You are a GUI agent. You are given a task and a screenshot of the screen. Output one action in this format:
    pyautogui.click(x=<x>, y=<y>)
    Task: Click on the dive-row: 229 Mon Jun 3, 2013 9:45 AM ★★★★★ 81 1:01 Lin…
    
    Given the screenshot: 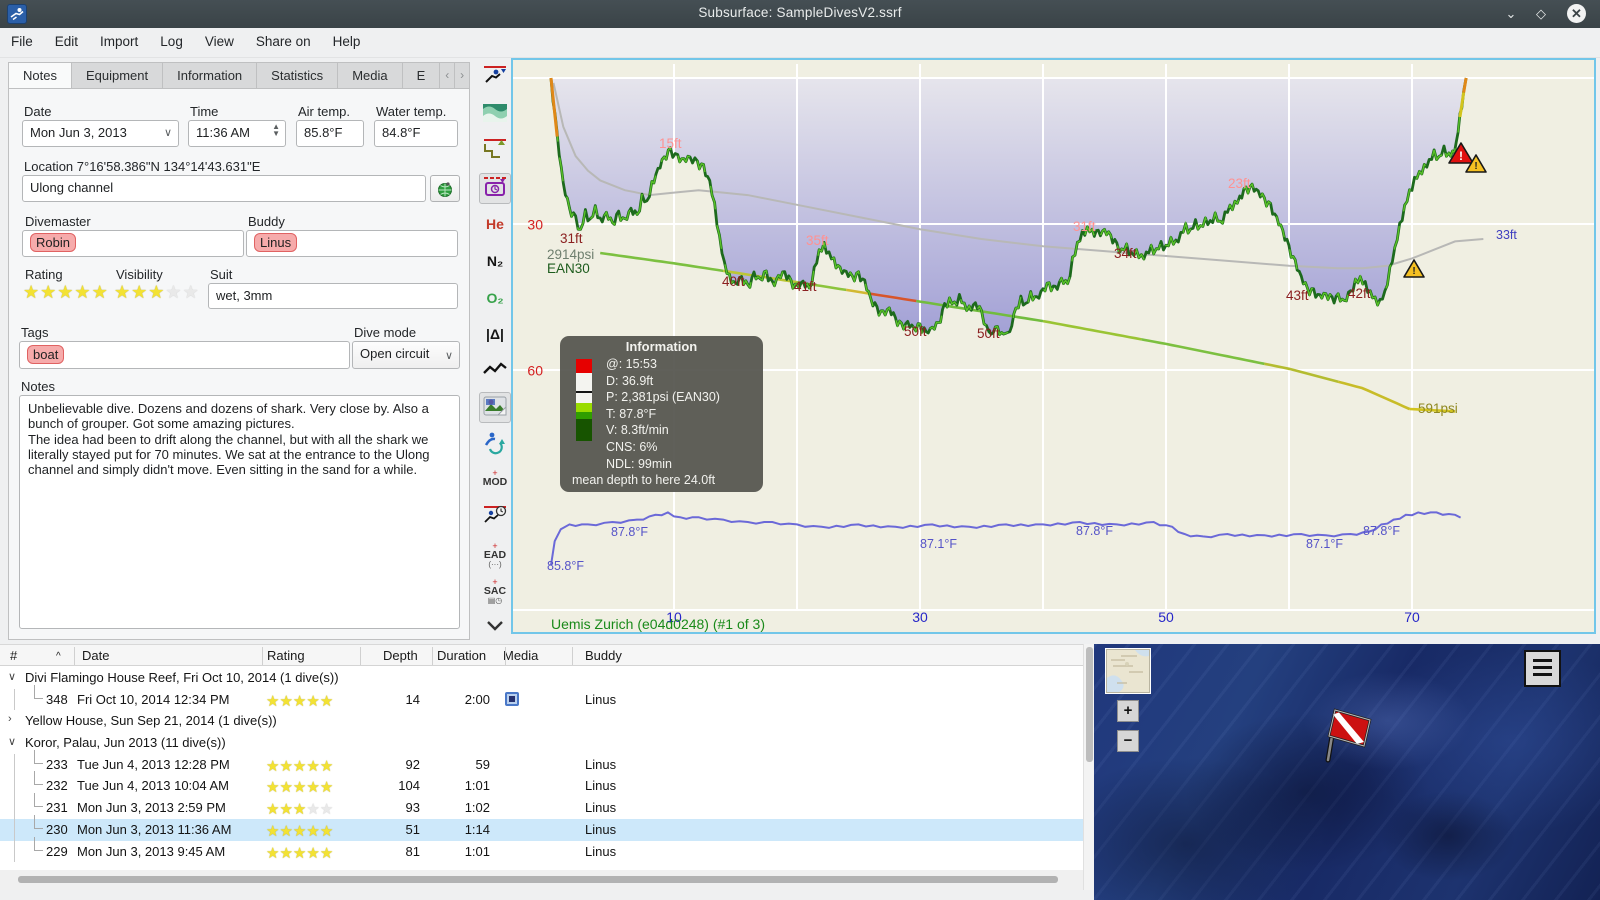 What is the action you would take?
    pyautogui.click(x=541, y=849)
    